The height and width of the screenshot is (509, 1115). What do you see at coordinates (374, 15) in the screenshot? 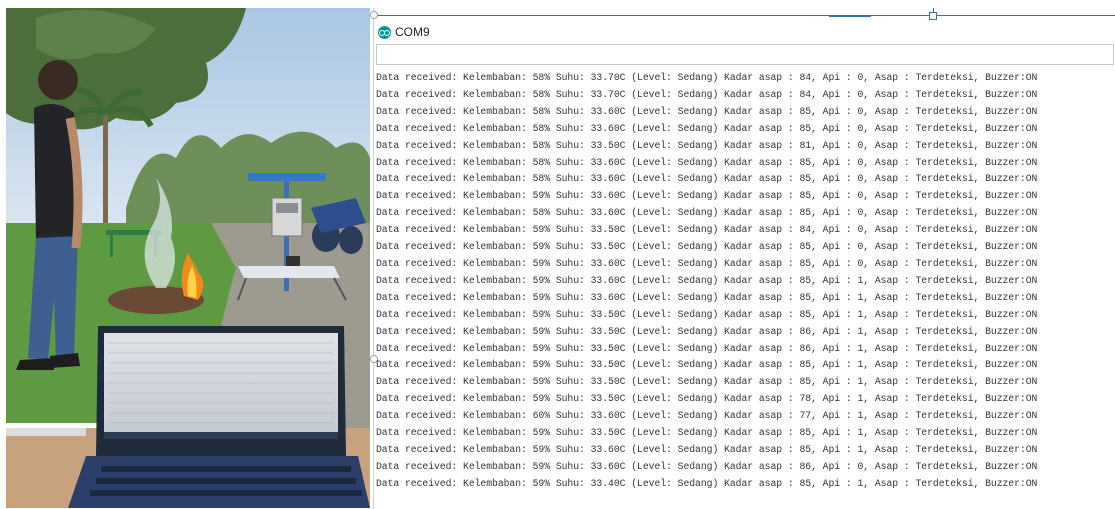
I see `corner-handle` at bounding box center [374, 15].